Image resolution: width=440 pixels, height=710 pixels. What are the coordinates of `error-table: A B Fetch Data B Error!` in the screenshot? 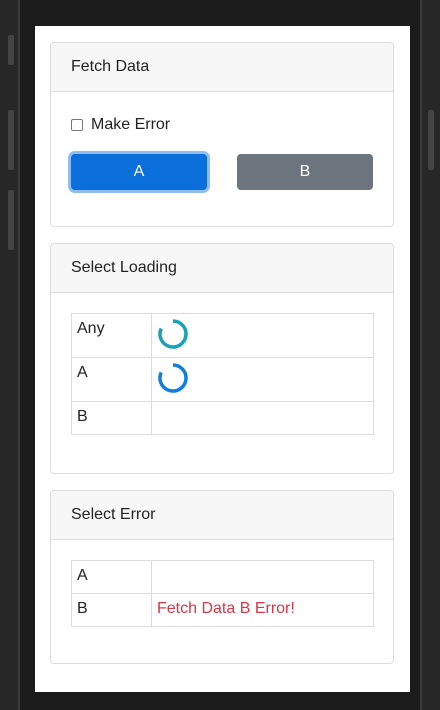 It's located at (222, 593).